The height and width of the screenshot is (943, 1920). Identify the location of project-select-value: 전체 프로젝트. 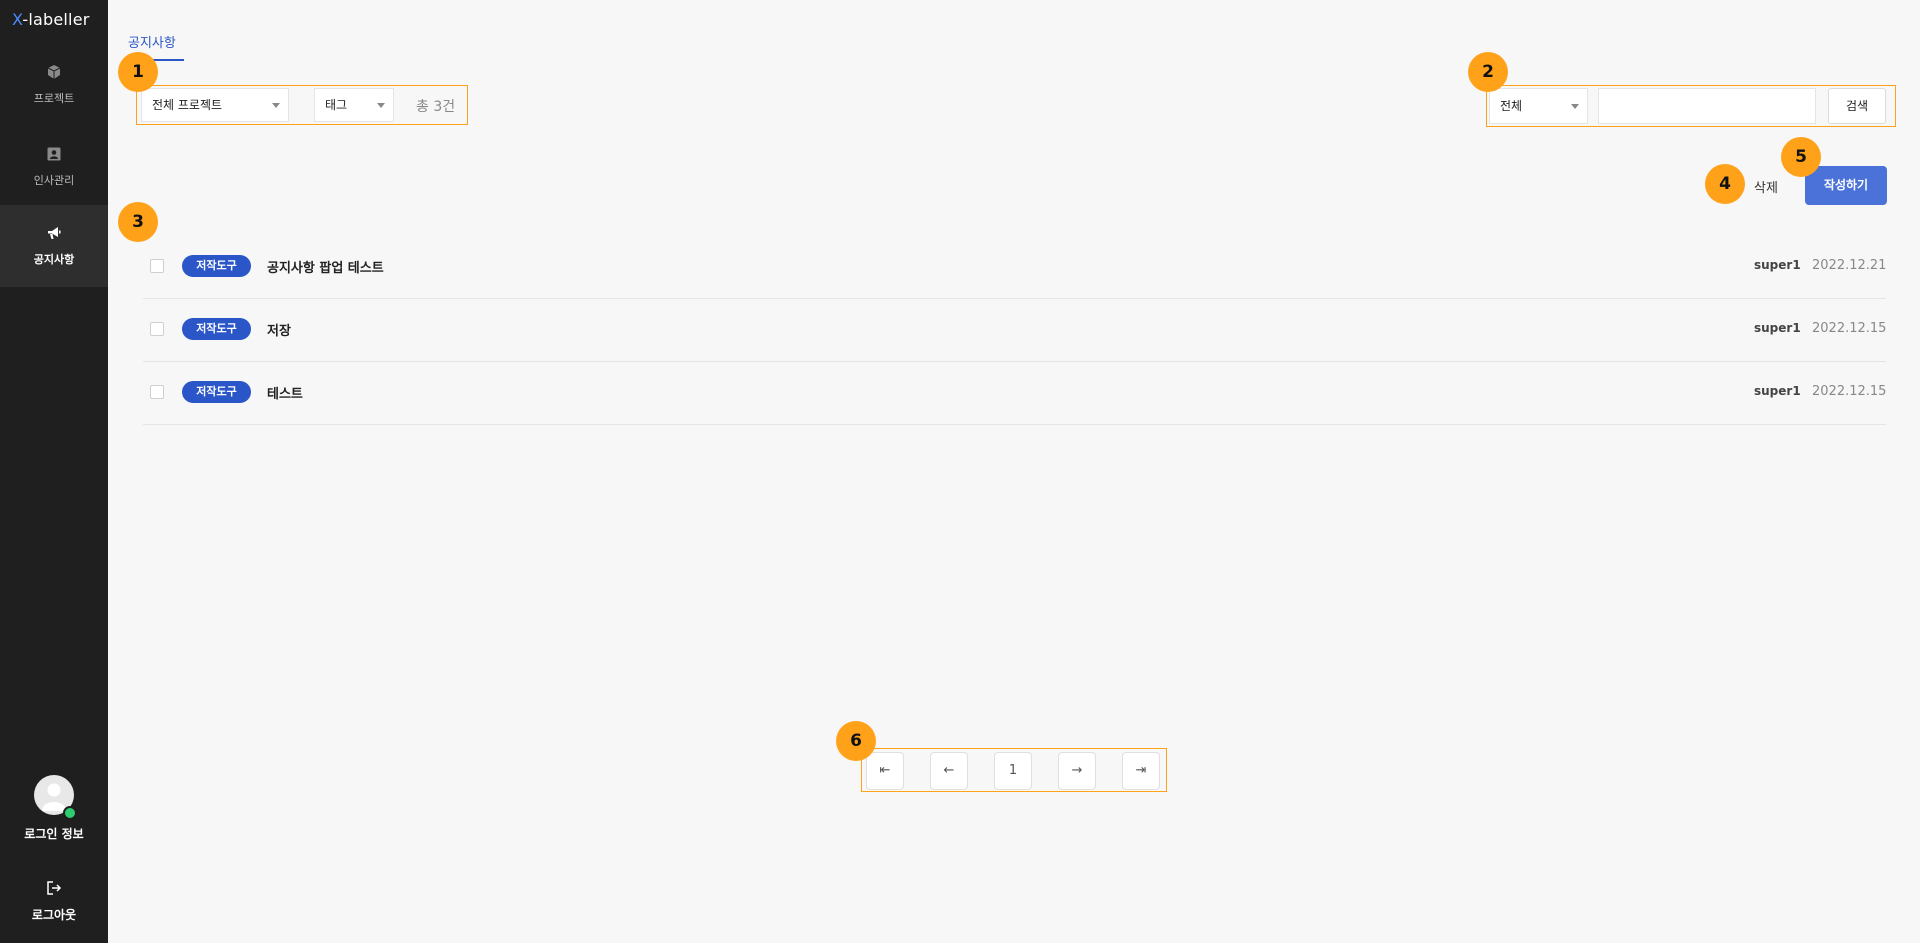
(187, 105).